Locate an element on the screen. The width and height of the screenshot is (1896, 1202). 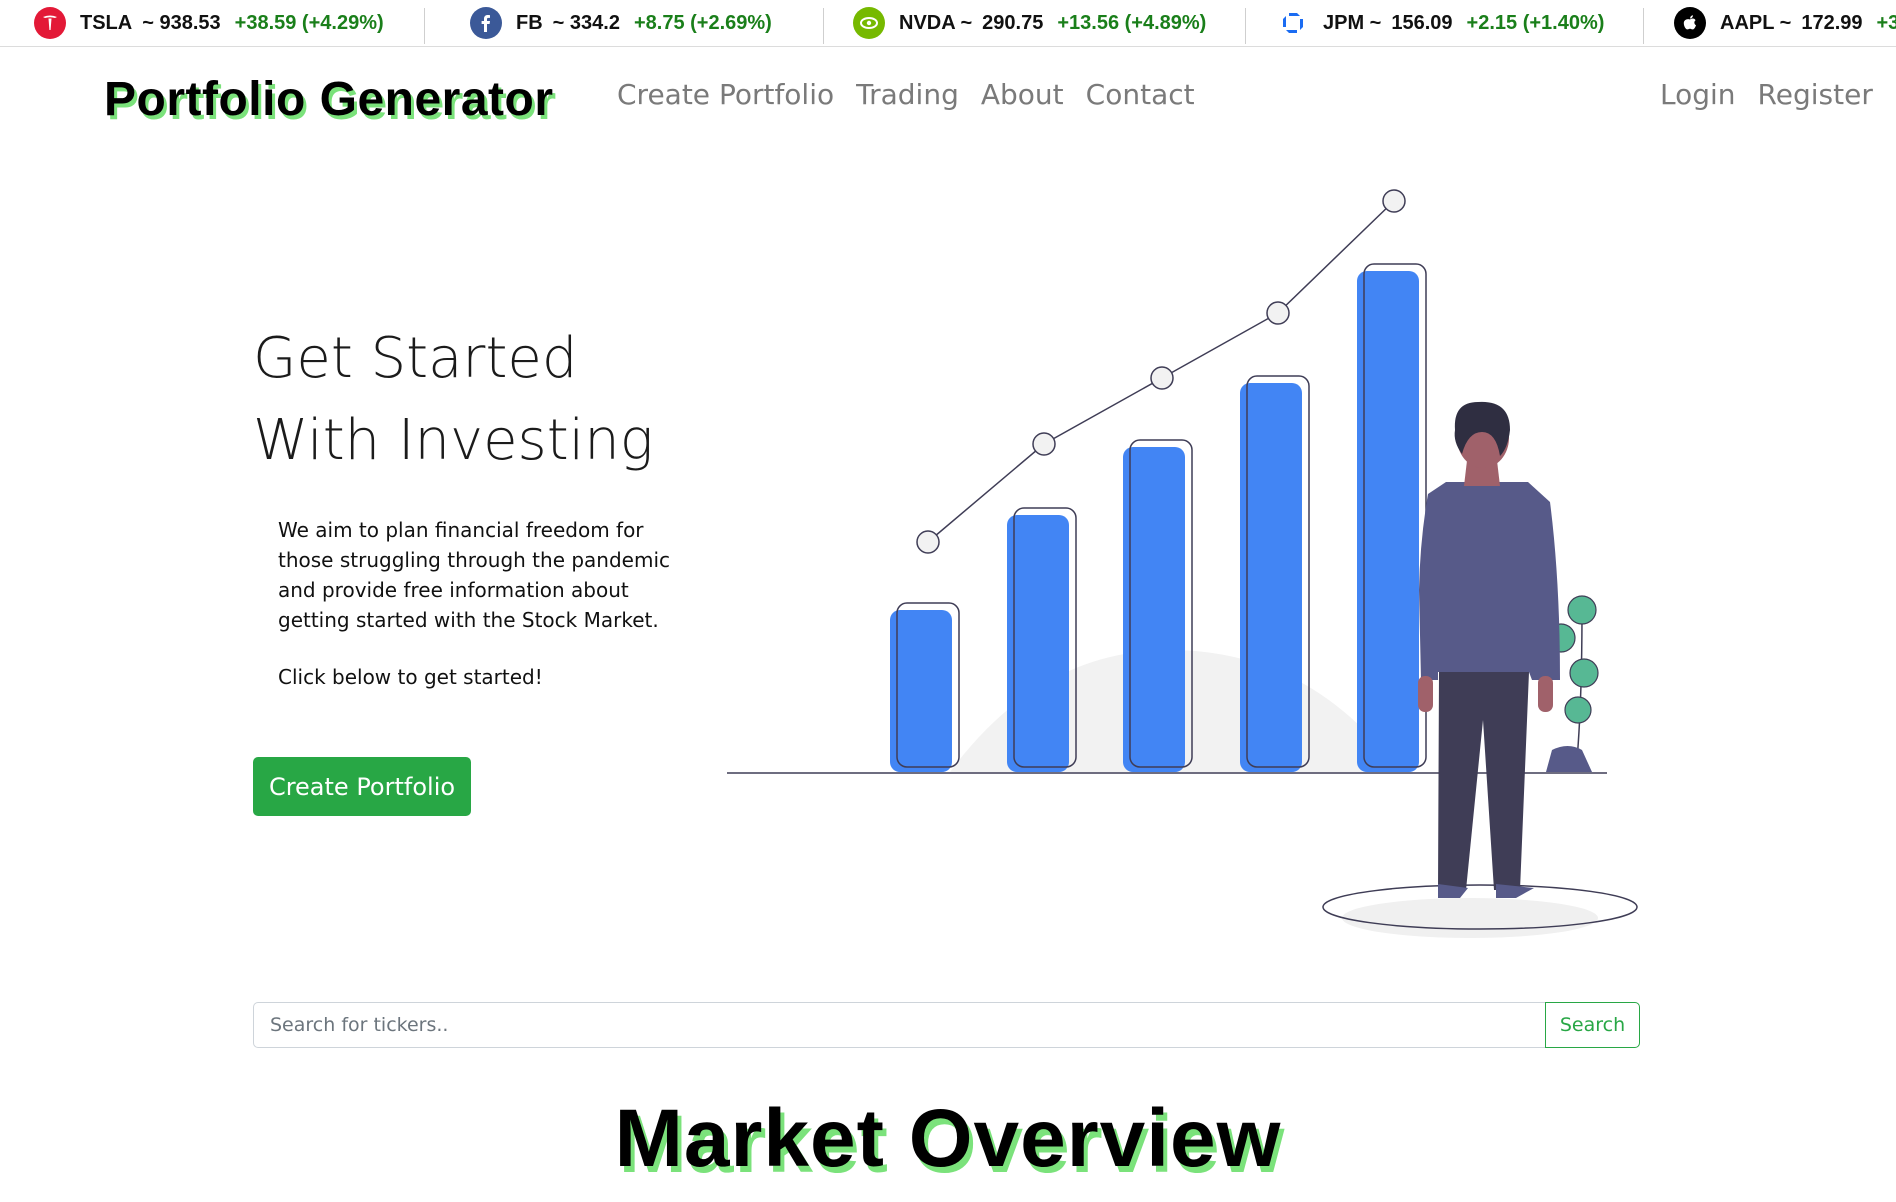
ticker-item-nvda: NVDA ~ 290.75 +13.56 (+4.89%) is located at coordinates (1029, 23).